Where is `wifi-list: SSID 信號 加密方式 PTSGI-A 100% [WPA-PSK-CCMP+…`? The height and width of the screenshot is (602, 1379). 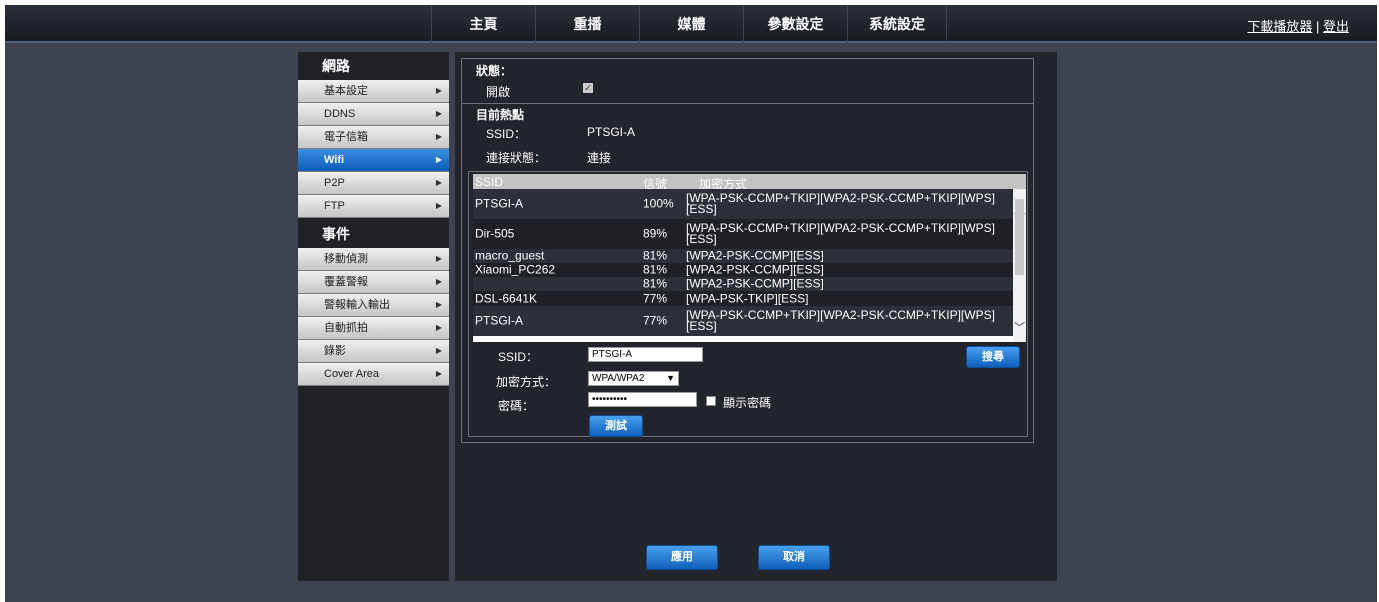
wifi-list: SSID 信號 加密方式 PTSGI-A 100% [WPA-PSK-CCMP+… is located at coordinates (749, 258).